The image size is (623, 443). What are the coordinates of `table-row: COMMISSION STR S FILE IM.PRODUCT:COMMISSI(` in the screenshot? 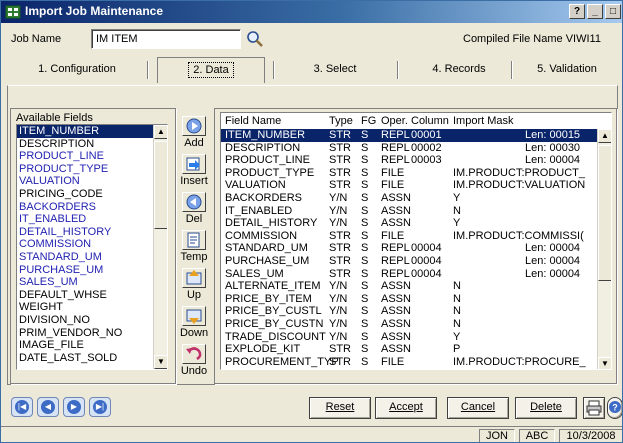 It's located at (410, 236).